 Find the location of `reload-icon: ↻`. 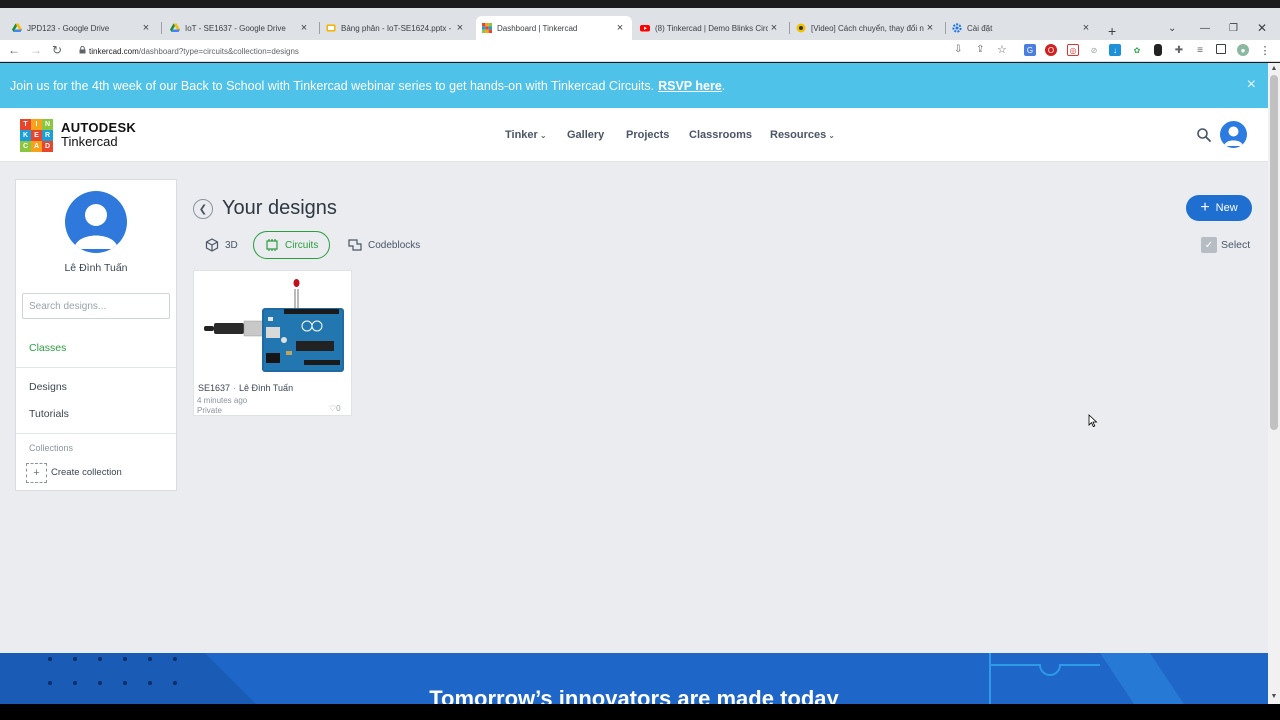

reload-icon: ↻ is located at coordinates (57, 50).